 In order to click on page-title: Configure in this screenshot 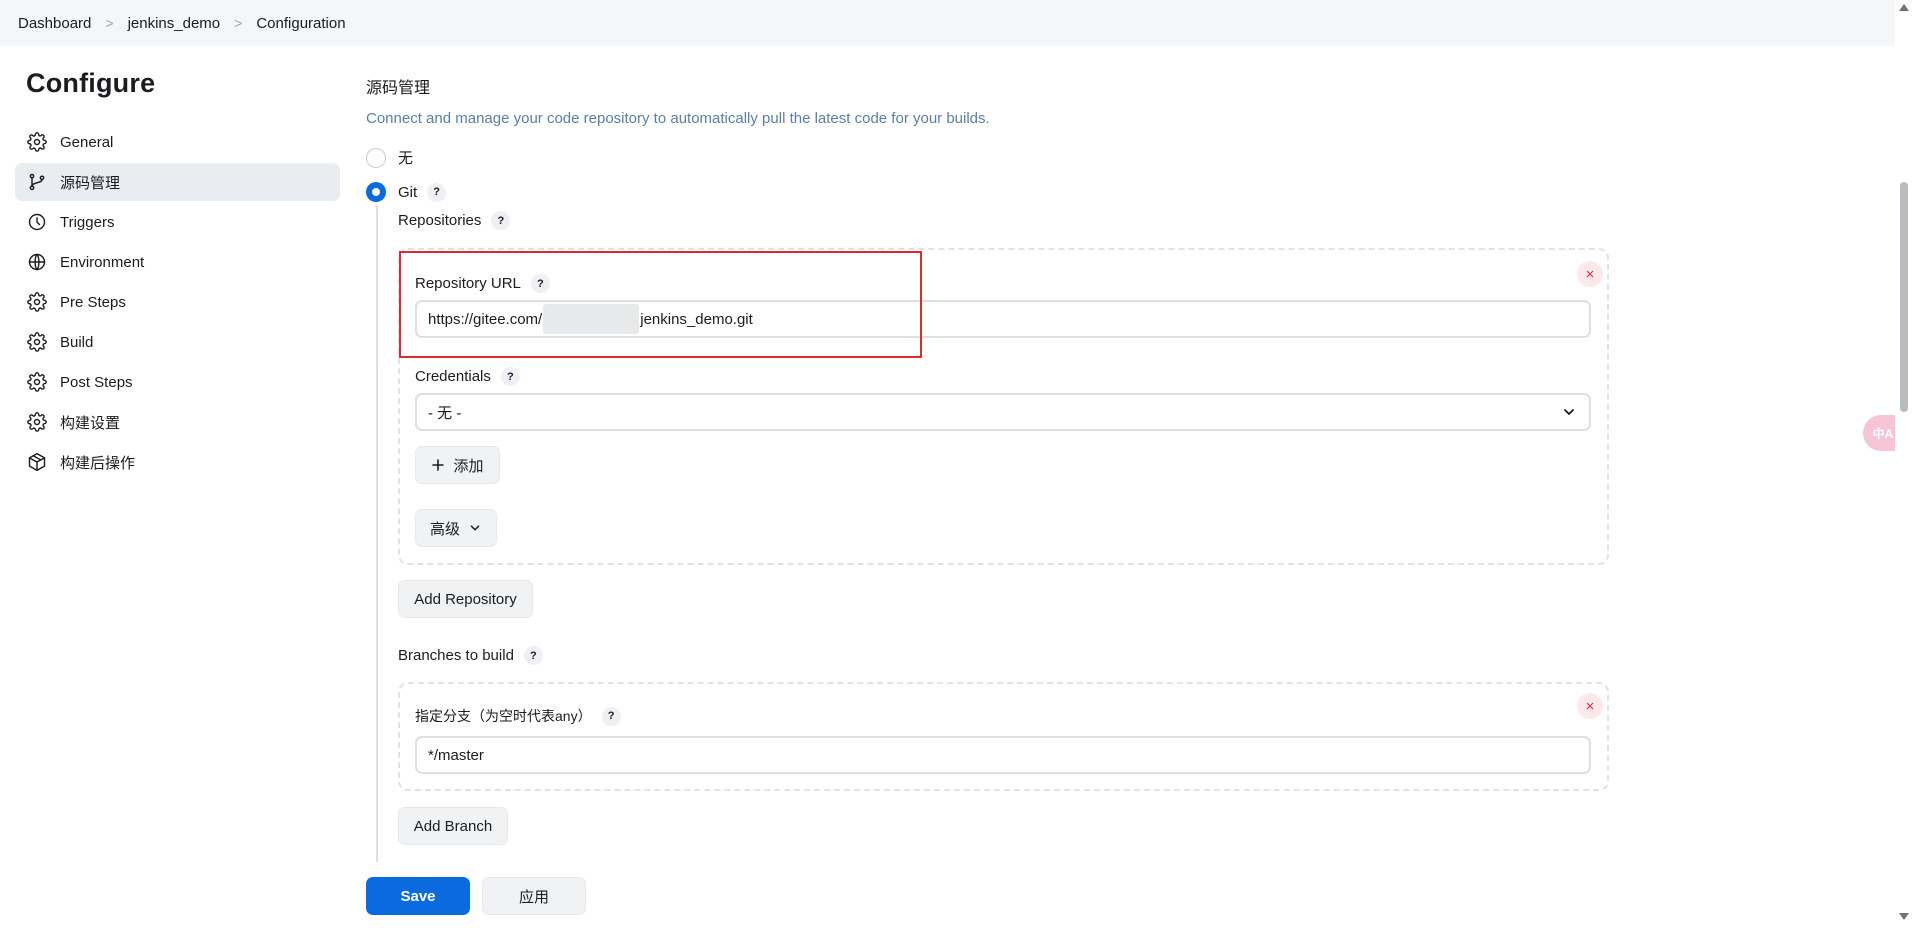, I will do `click(91, 83)`.